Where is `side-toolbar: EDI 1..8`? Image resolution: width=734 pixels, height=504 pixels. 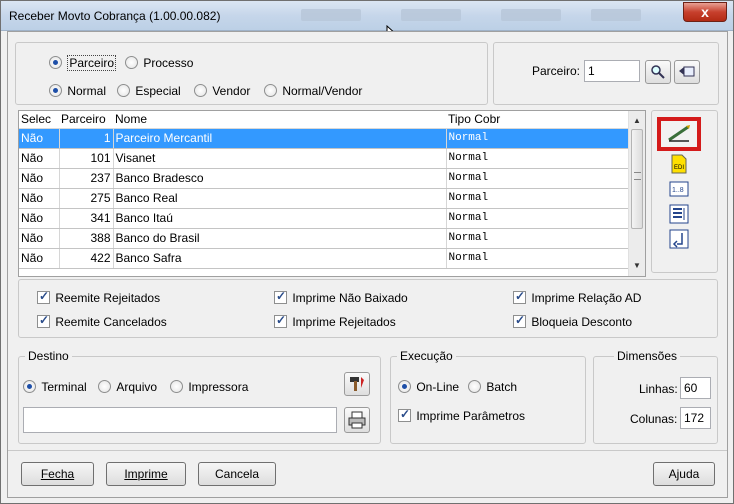 side-toolbar: EDI 1..8 is located at coordinates (684, 191).